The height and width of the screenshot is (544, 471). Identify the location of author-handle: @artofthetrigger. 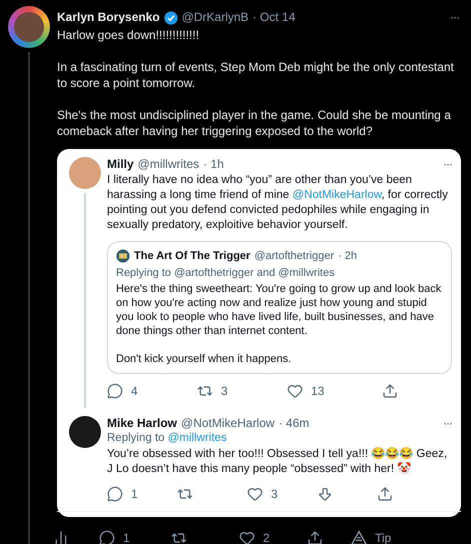
(294, 256).